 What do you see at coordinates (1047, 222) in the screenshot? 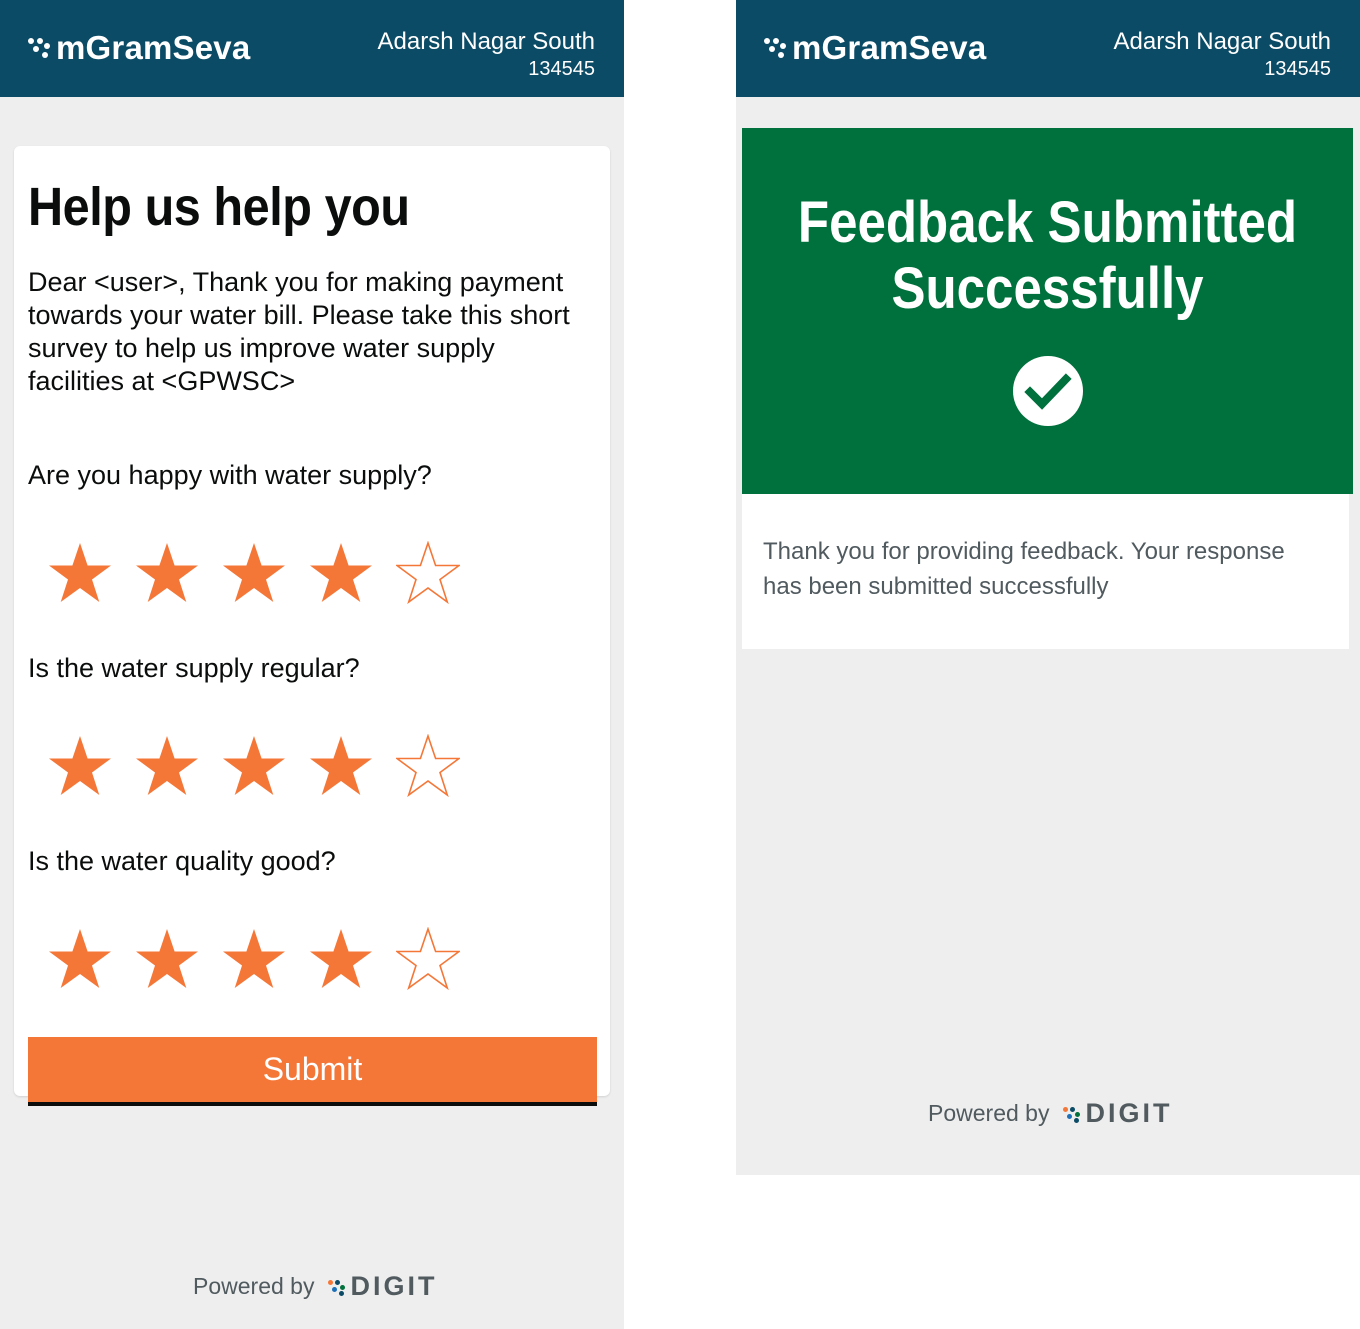
I see `success-title-line-1: Feedback Submitted` at bounding box center [1047, 222].